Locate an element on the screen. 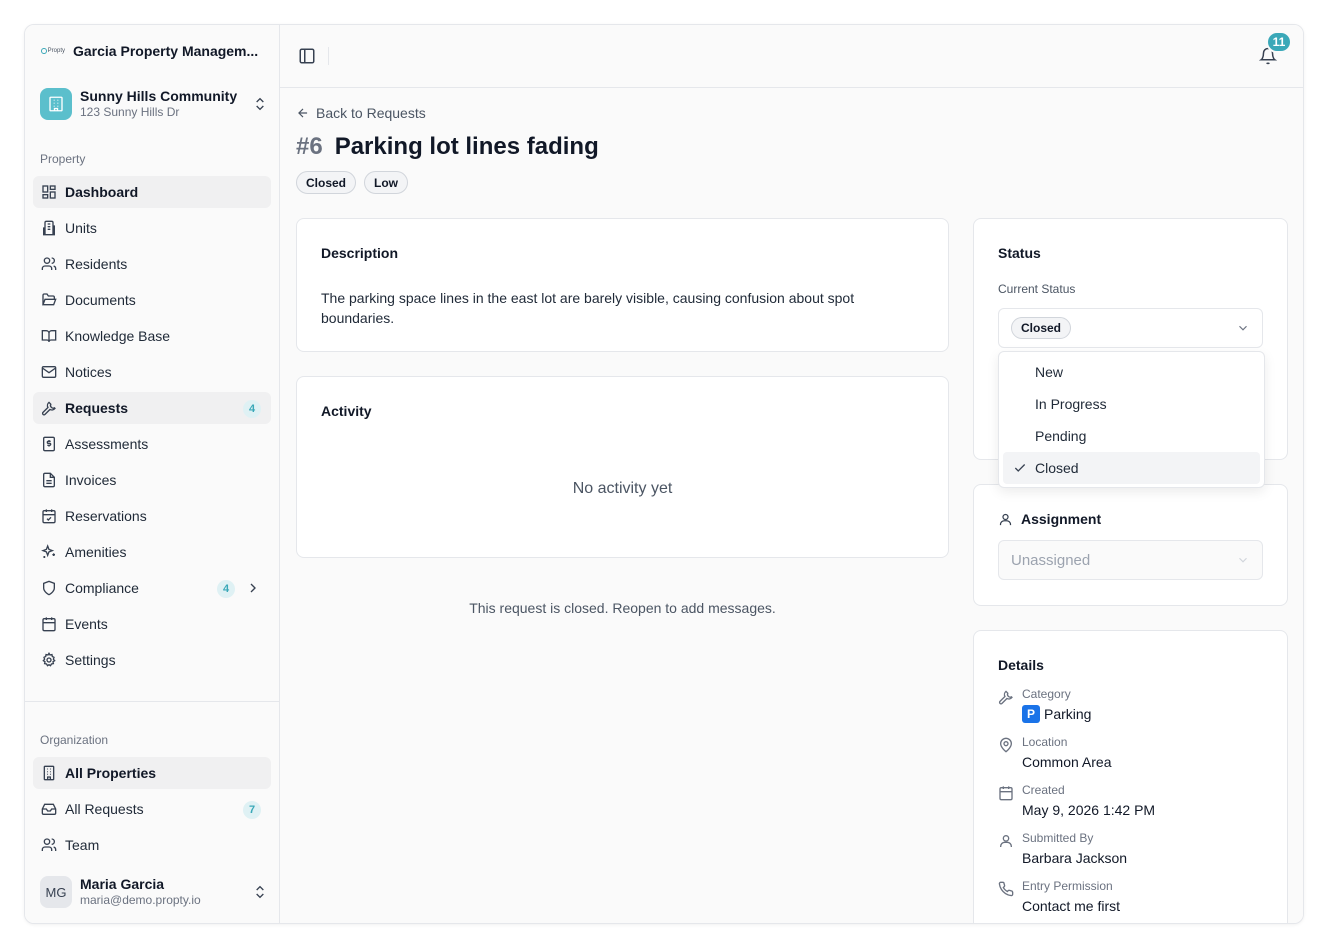 This screenshot has height=948, width=1328. current-status-label: Current Status is located at coordinates (1037, 289).